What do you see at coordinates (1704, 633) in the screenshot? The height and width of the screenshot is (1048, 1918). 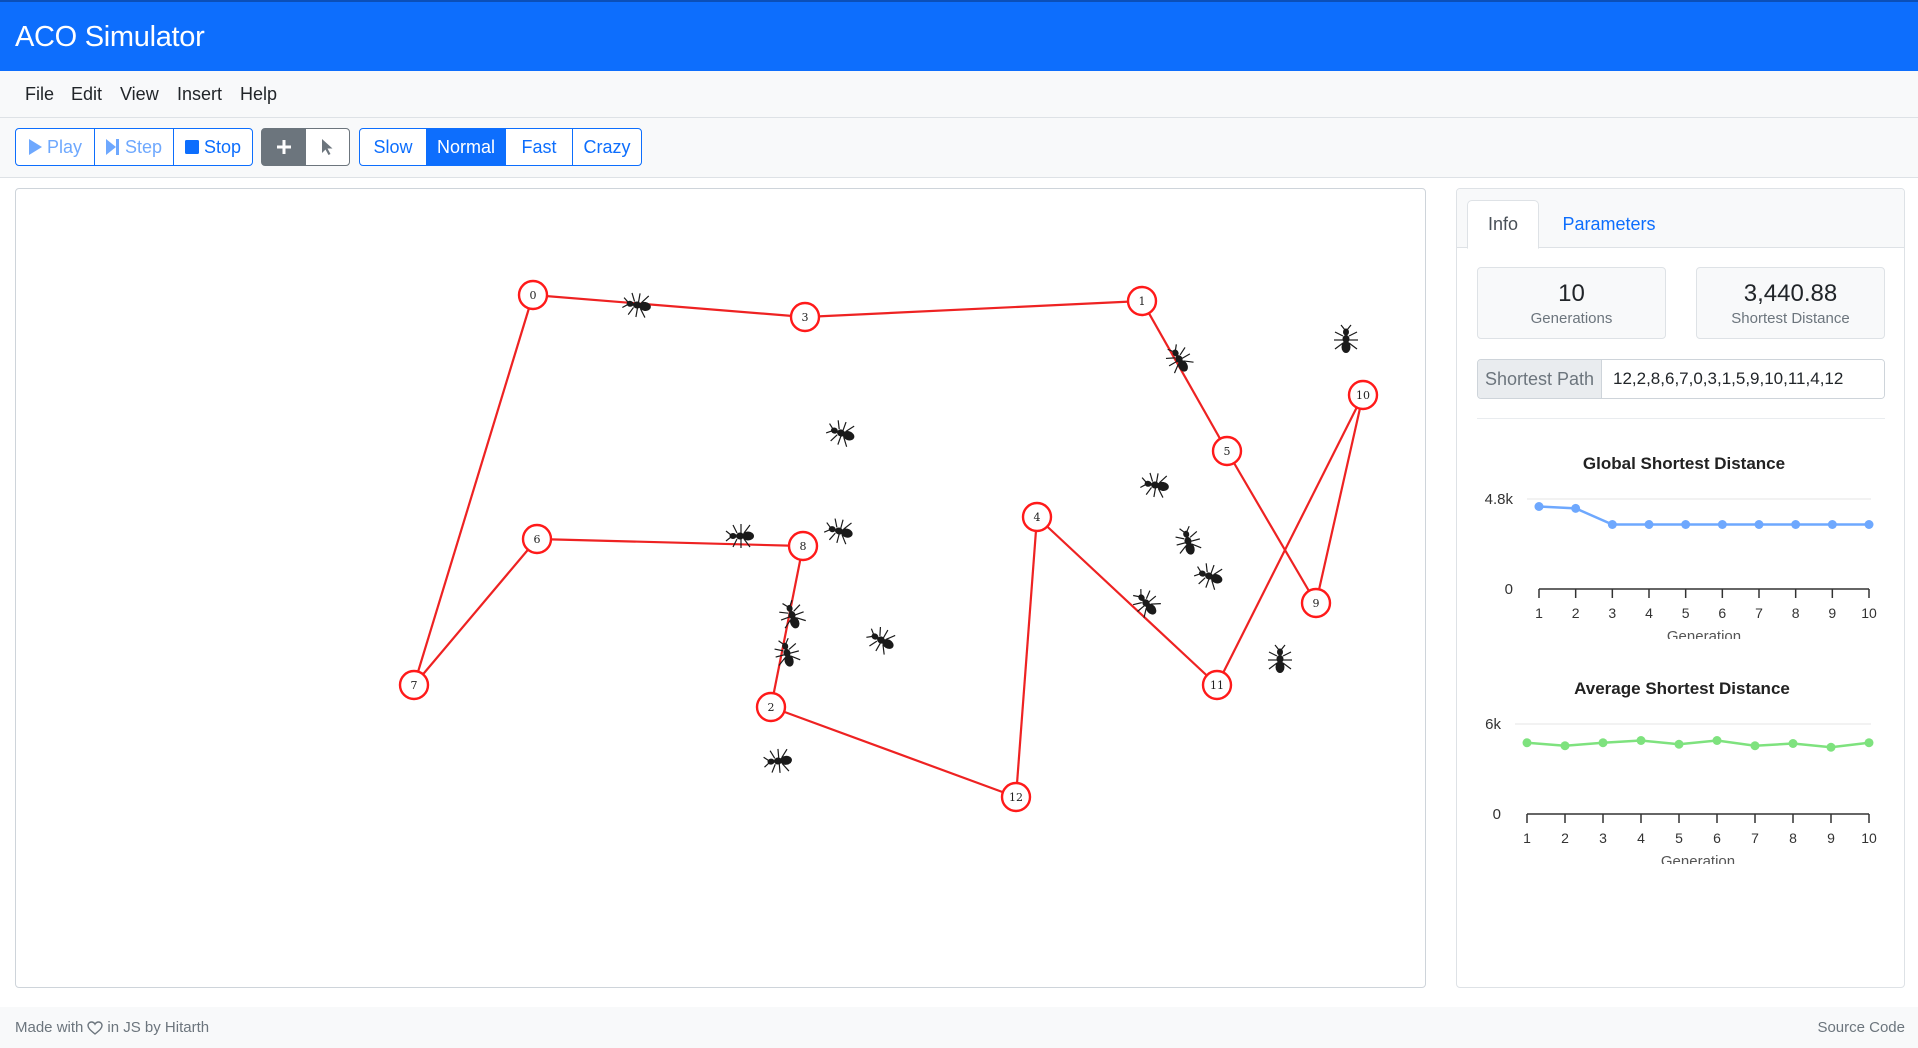 I see `x-axis-label: Generation` at bounding box center [1704, 633].